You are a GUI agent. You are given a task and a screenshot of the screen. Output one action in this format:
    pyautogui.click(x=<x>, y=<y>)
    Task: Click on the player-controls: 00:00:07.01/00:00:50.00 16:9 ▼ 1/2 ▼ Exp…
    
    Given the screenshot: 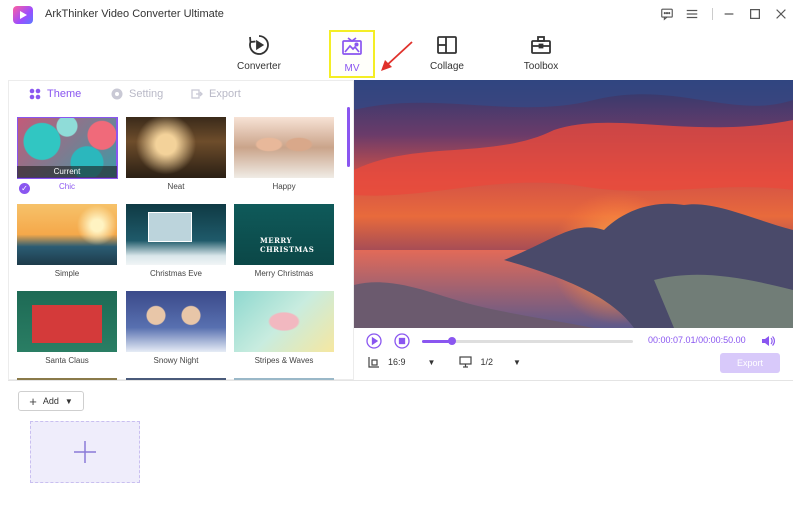 What is the action you would take?
    pyautogui.click(x=573, y=354)
    